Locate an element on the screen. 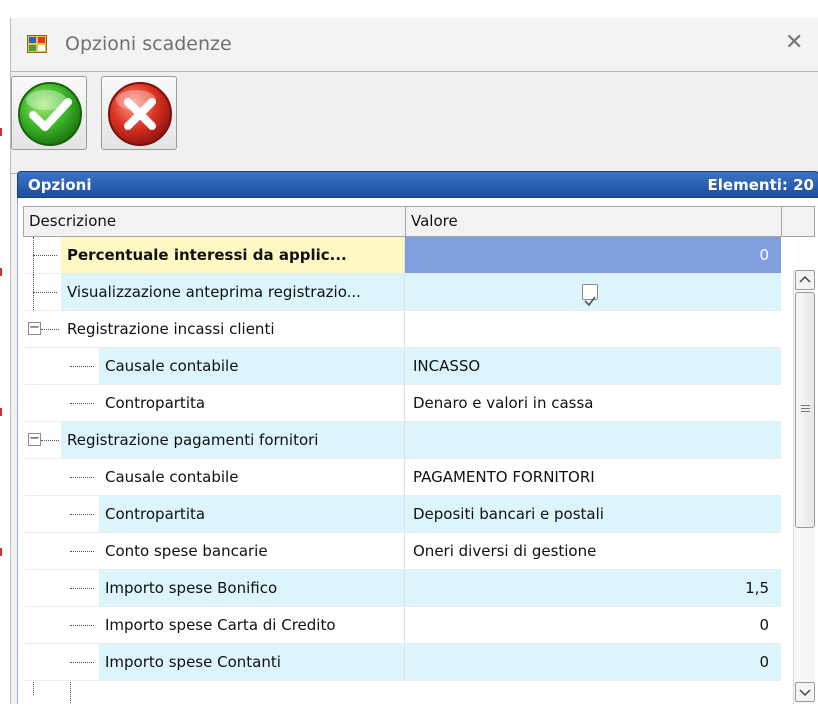  anteprima-checkbox is located at coordinates (590, 295).